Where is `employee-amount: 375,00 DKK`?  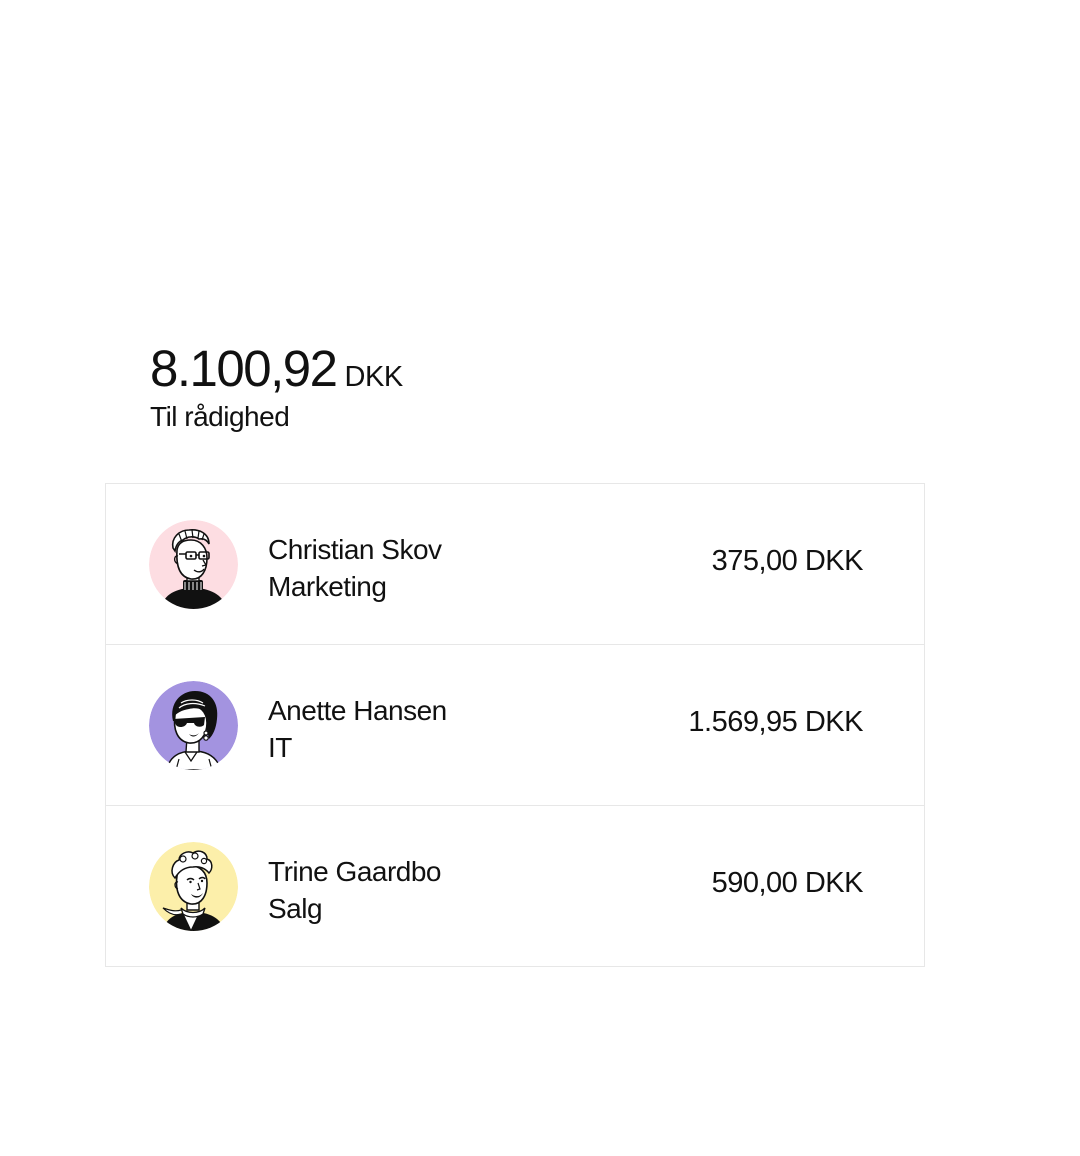
employee-amount: 375,00 DKK is located at coordinates (787, 561).